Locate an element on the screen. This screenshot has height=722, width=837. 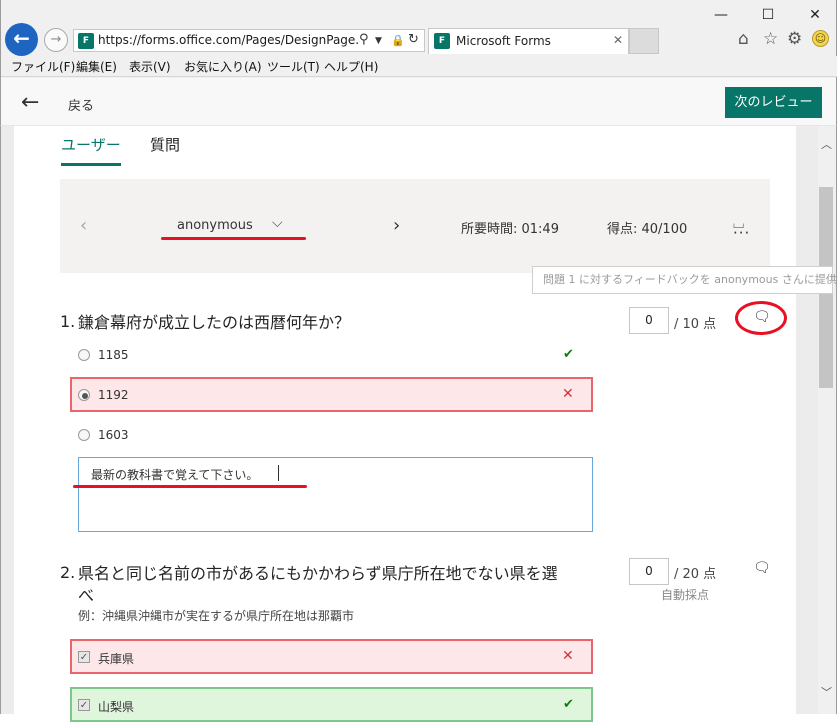
feedback-textarea: 最新の教科書で覚えて下さい。 is located at coordinates (335, 494).